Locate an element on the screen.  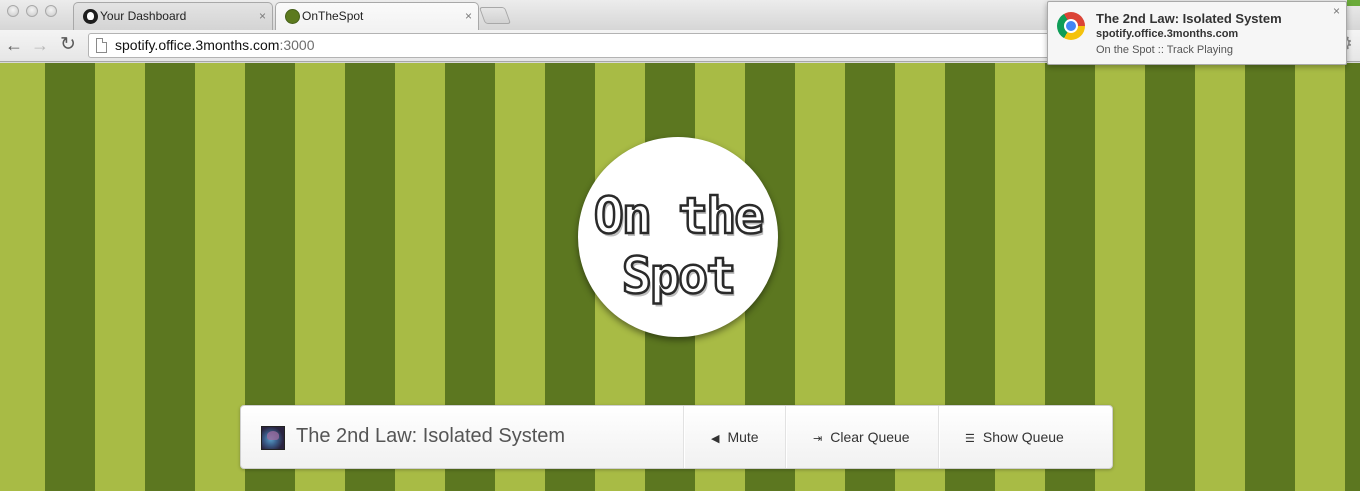
speaker-icon: ◀ is located at coordinates (715, 439).